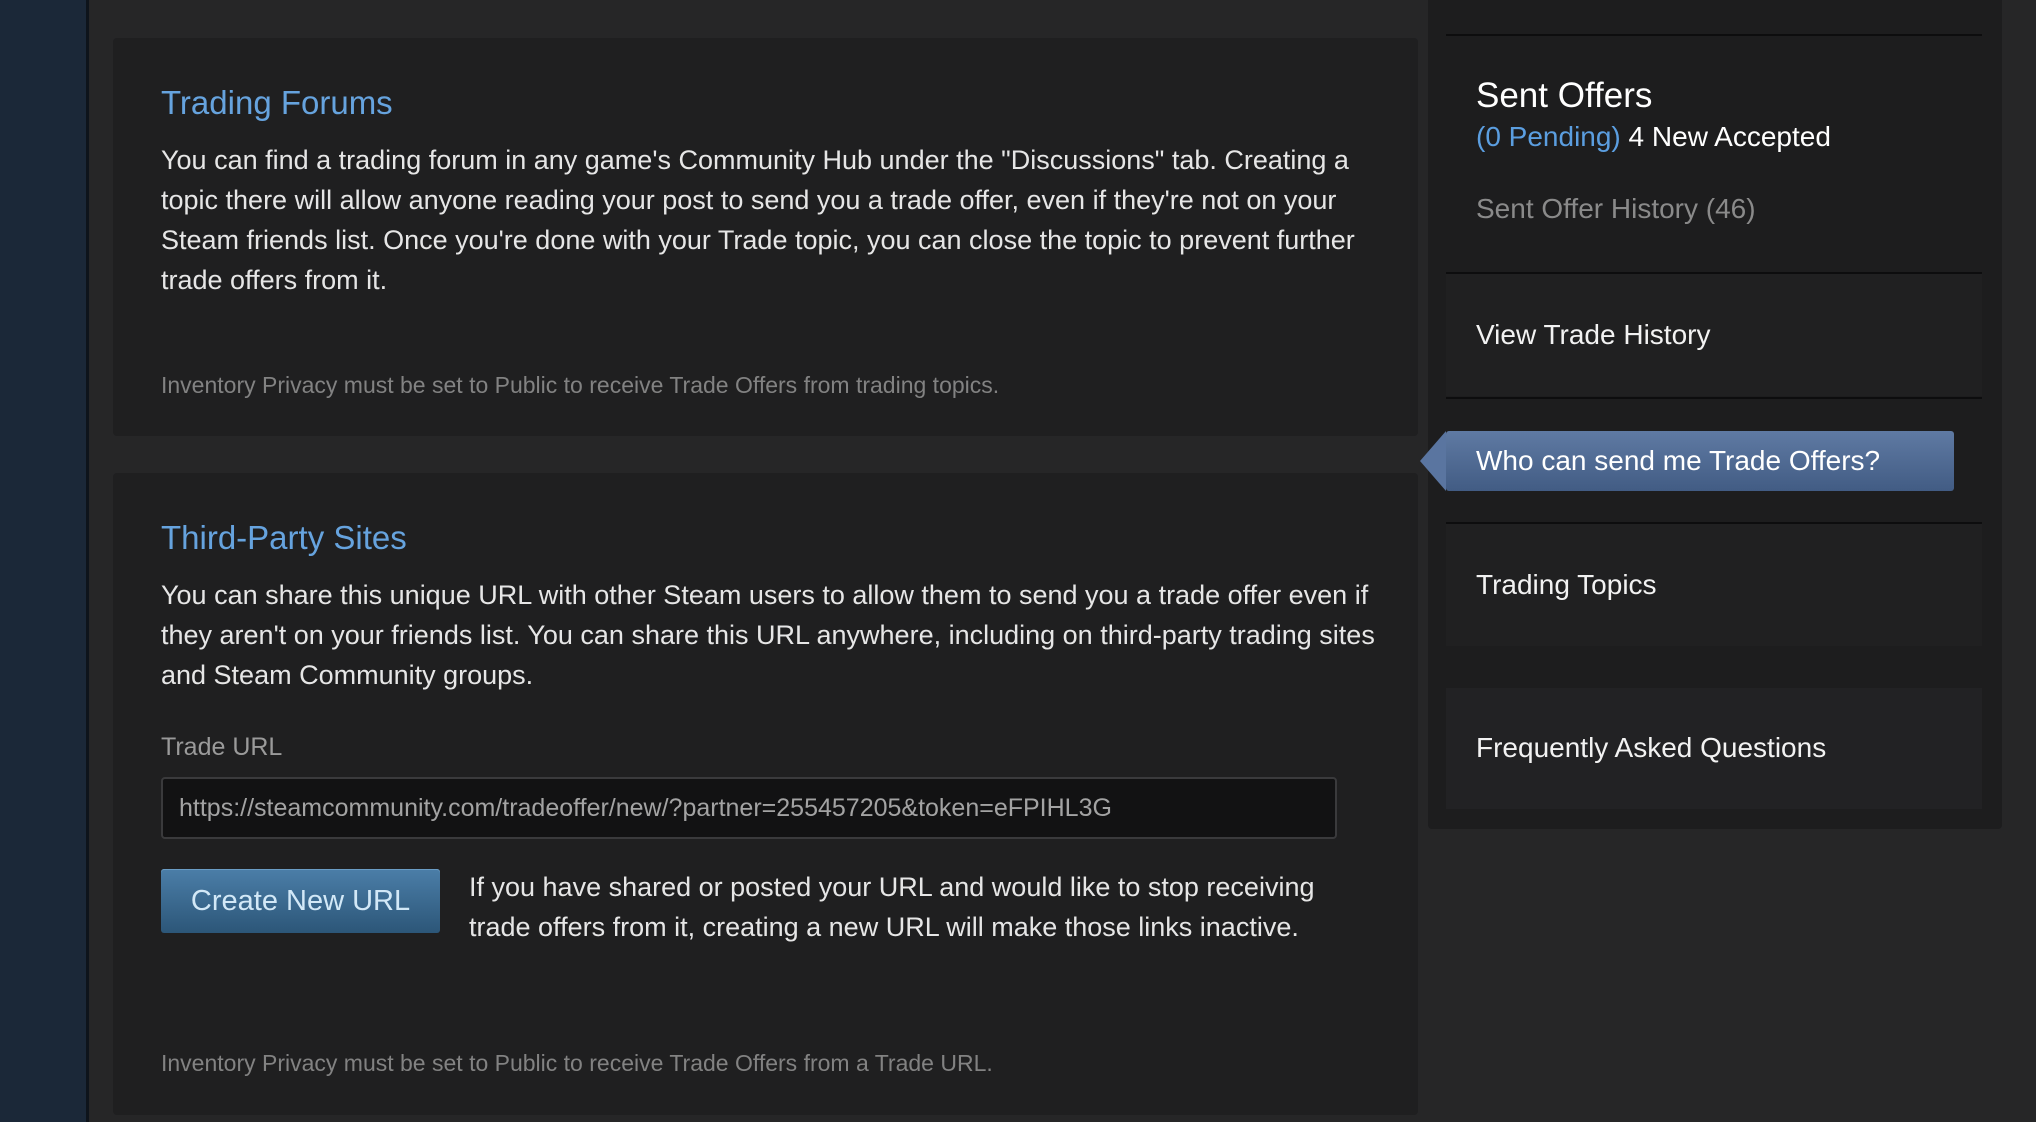  I want to click on who-can-send-label: Who can send me Trade Offers?, so click(1678, 460).